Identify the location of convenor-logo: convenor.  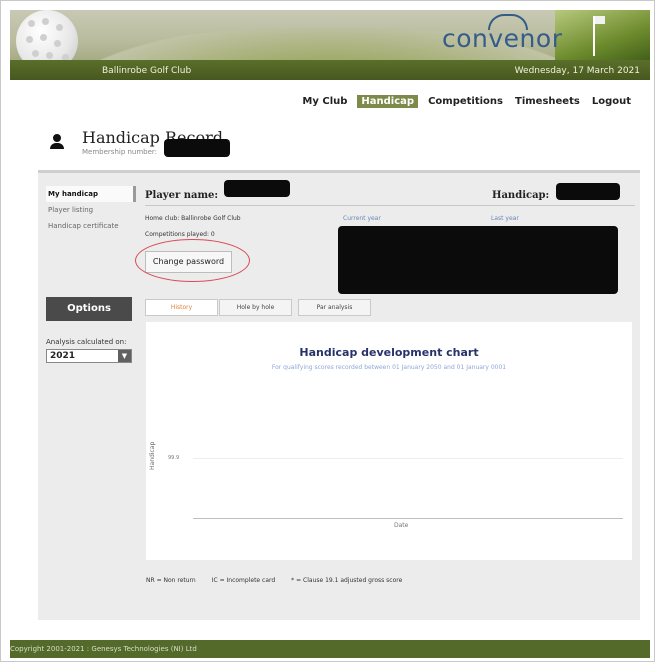
(502, 38).